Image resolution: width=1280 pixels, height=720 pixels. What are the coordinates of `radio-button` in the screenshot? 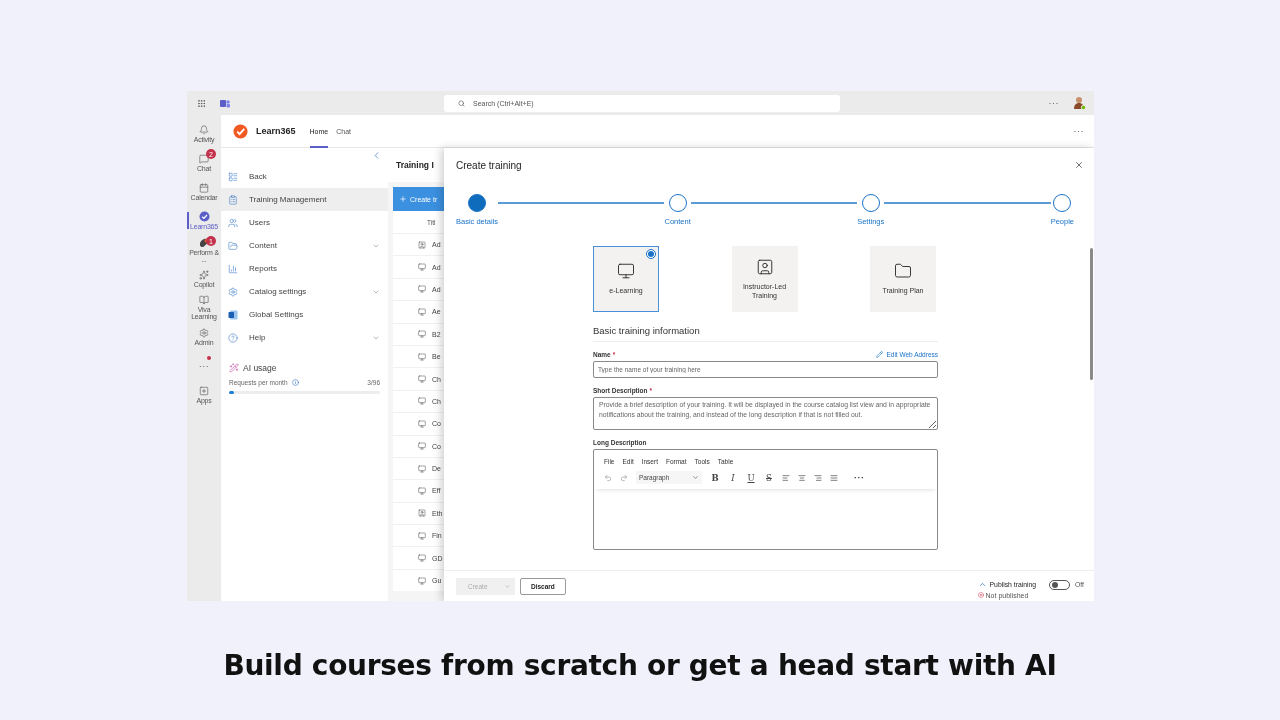 It's located at (651, 254).